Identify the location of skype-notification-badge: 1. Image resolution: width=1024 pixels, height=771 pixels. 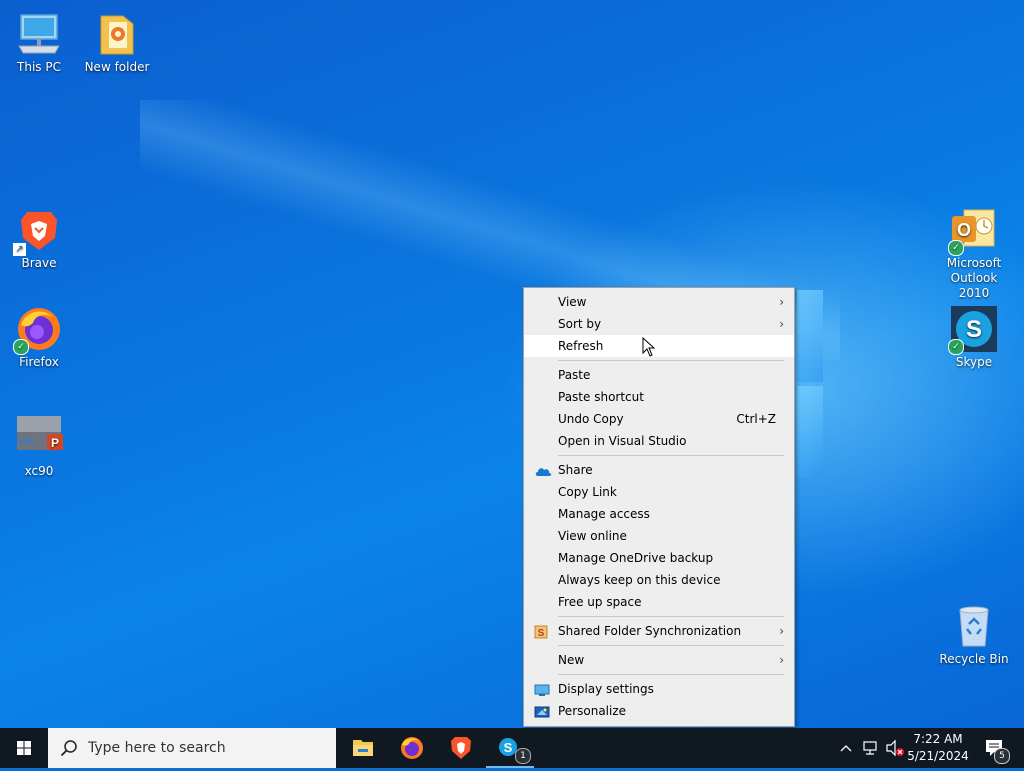
(523, 756).